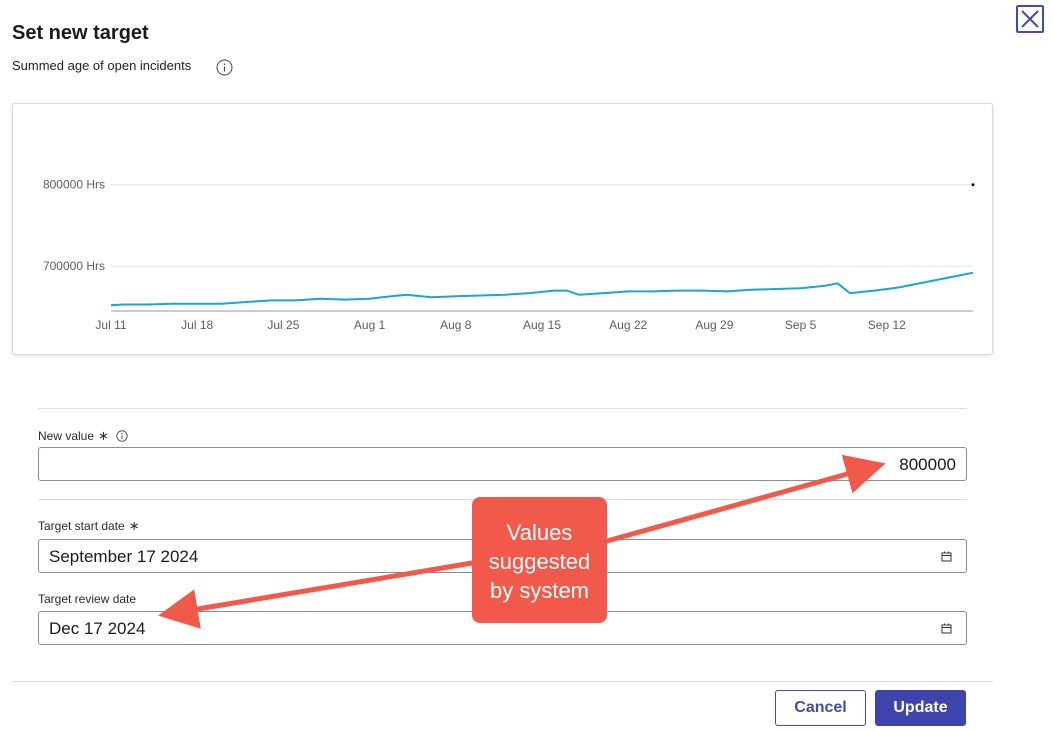 Image resolution: width=1052 pixels, height=731 pixels. Describe the element at coordinates (102, 65) in the screenshot. I see `metric-subtitle: Summed age of open incidents` at that location.